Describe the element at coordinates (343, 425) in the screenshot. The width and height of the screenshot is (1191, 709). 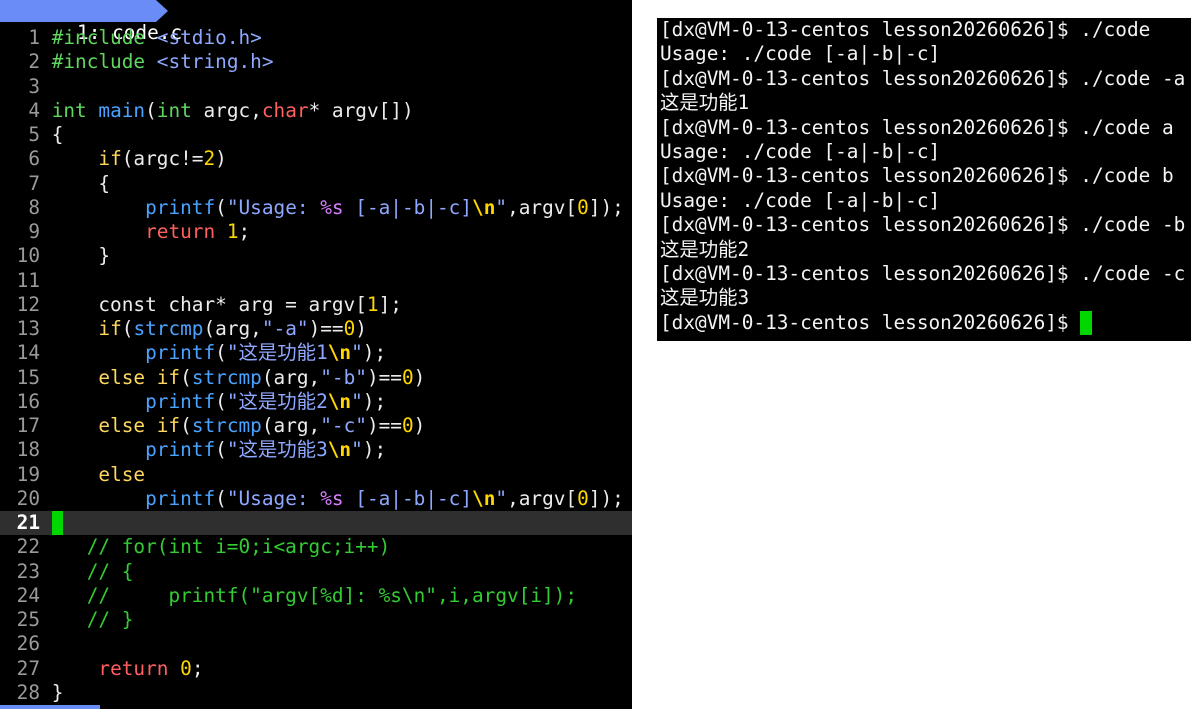
I see `code-token: "-c"` at that location.